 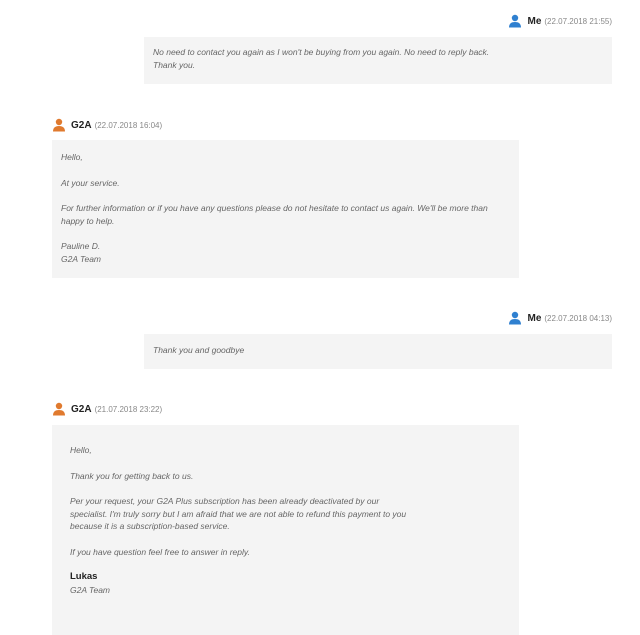 I want to click on message-paragraph: At your service., so click(x=90, y=182).